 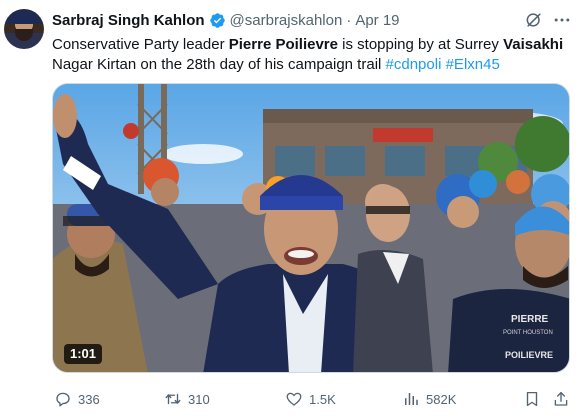 I want to click on views-button: 582K, so click(x=429, y=399).